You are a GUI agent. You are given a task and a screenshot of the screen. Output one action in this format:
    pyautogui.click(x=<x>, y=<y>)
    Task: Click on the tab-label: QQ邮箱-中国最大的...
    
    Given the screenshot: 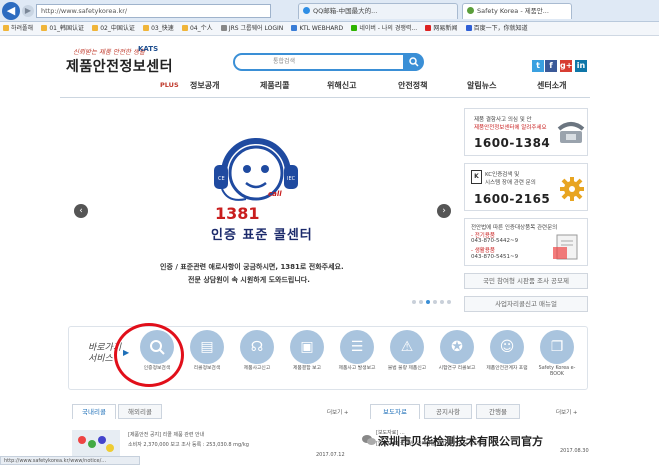 What is the action you would take?
    pyautogui.click(x=345, y=11)
    